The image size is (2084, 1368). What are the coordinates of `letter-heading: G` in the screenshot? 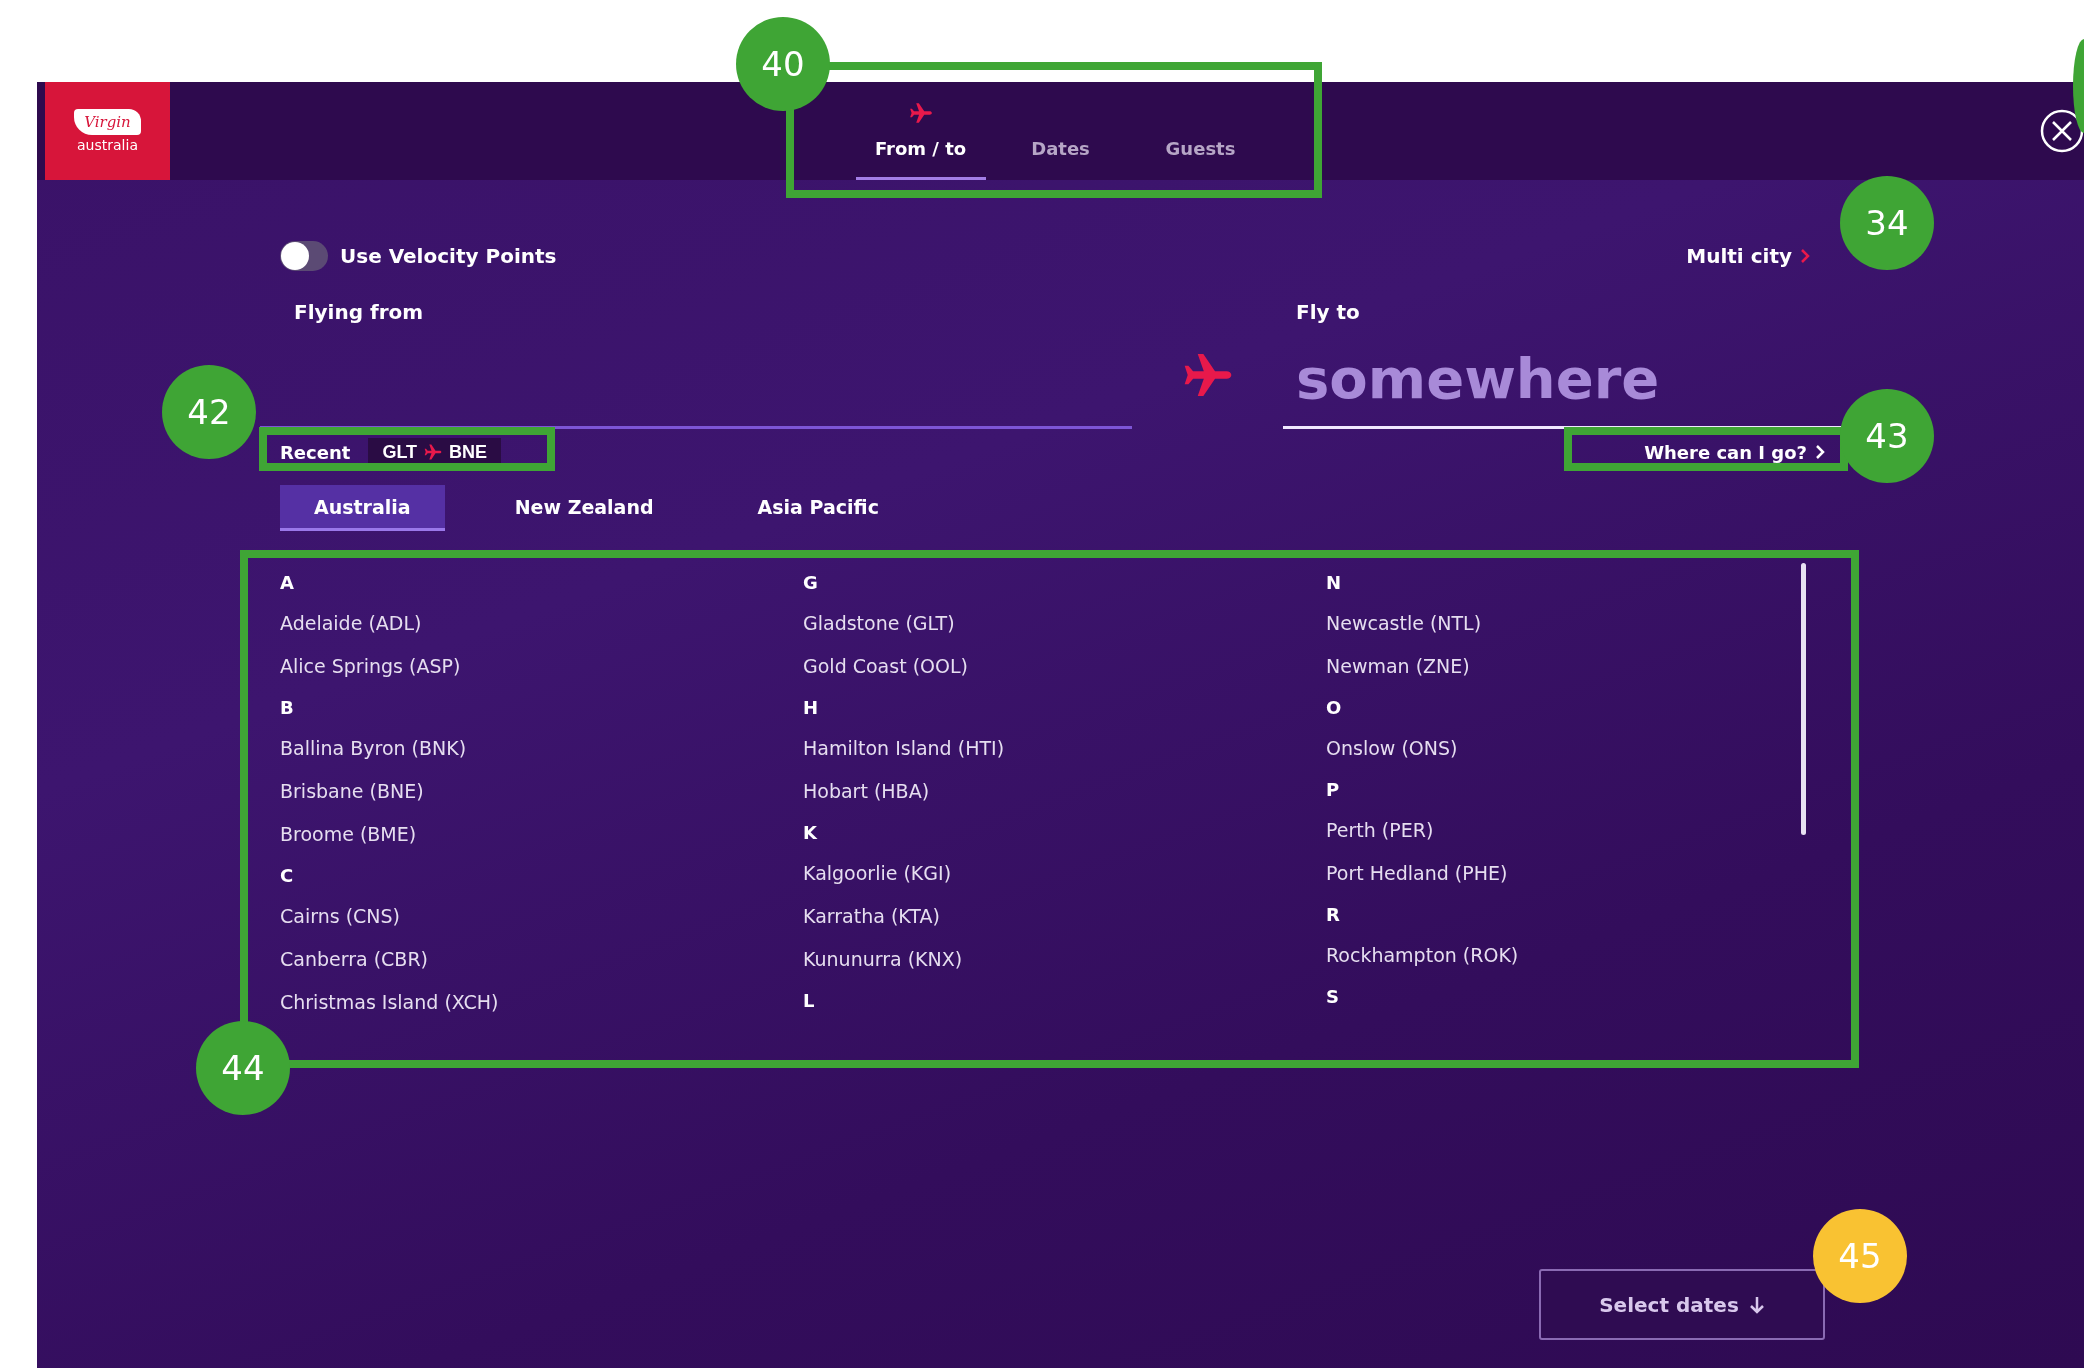 It's located at (811, 583).